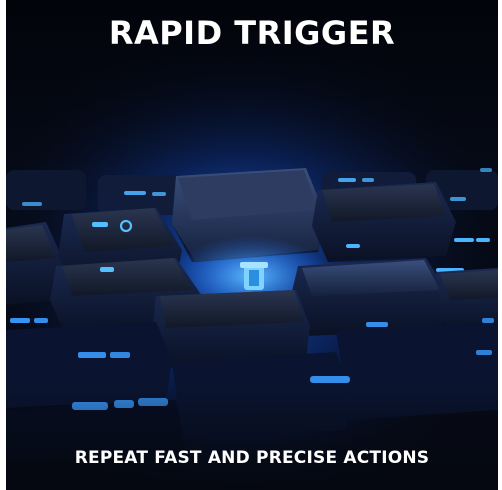  Describe the element at coordinates (252, 33) in the screenshot. I see `banner-headline: RAPID TRIGGER` at that location.